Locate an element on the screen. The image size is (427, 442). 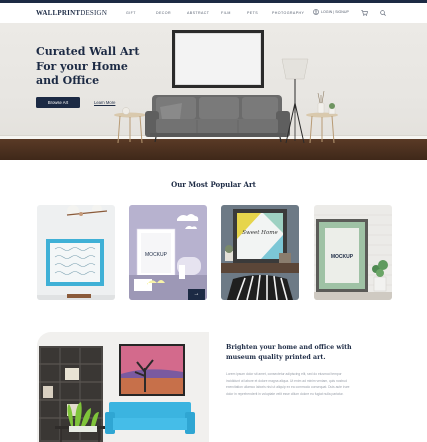
mockup-frame-image: MOCKUP is located at coordinates (168, 252).